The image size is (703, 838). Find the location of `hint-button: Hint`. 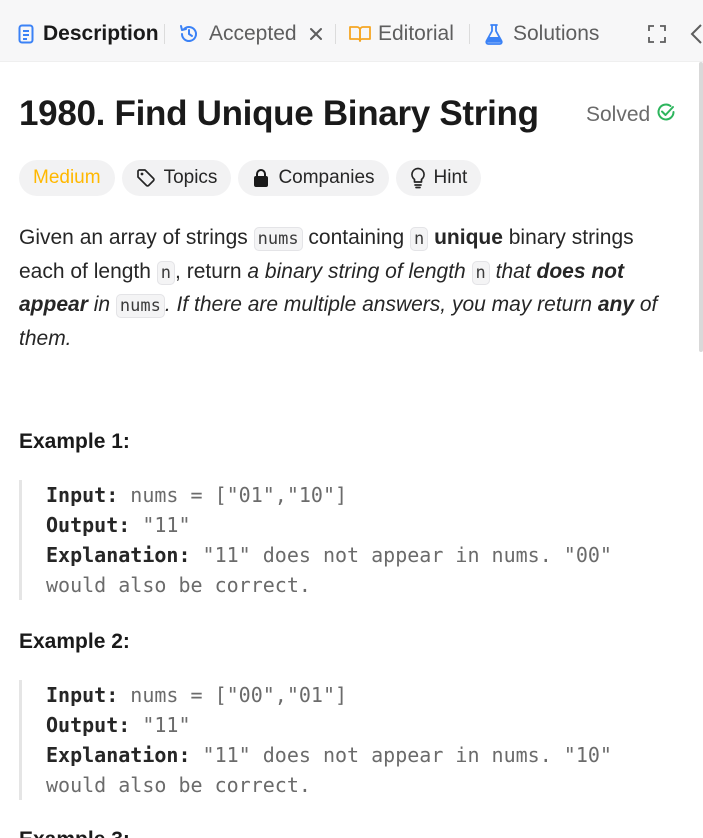

hint-button: Hint is located at coordinates (438, 178).